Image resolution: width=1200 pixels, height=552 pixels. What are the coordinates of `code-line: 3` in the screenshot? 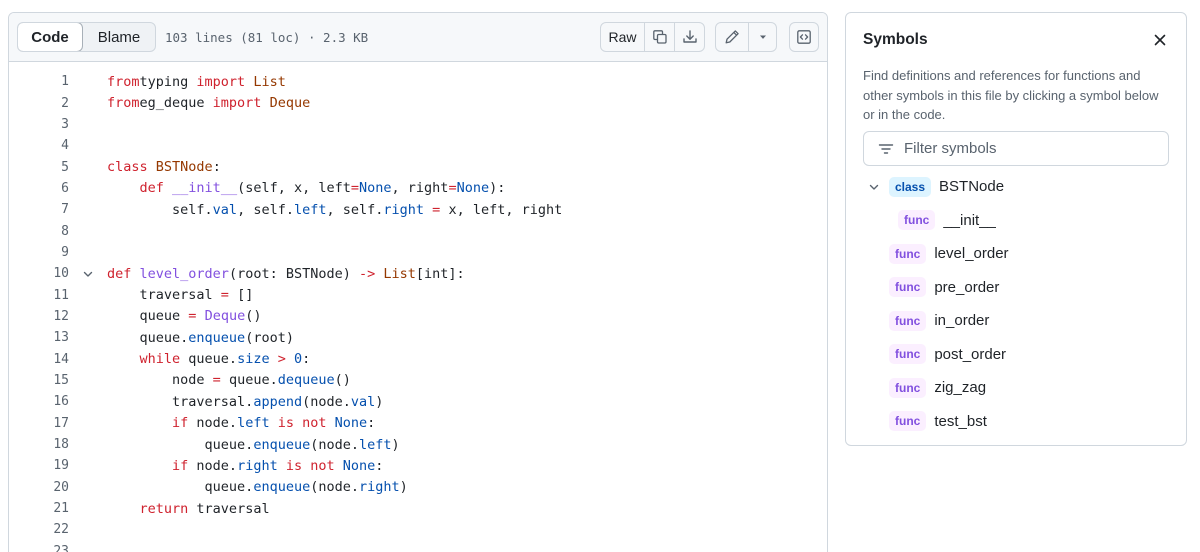 It's located at (418, 124).